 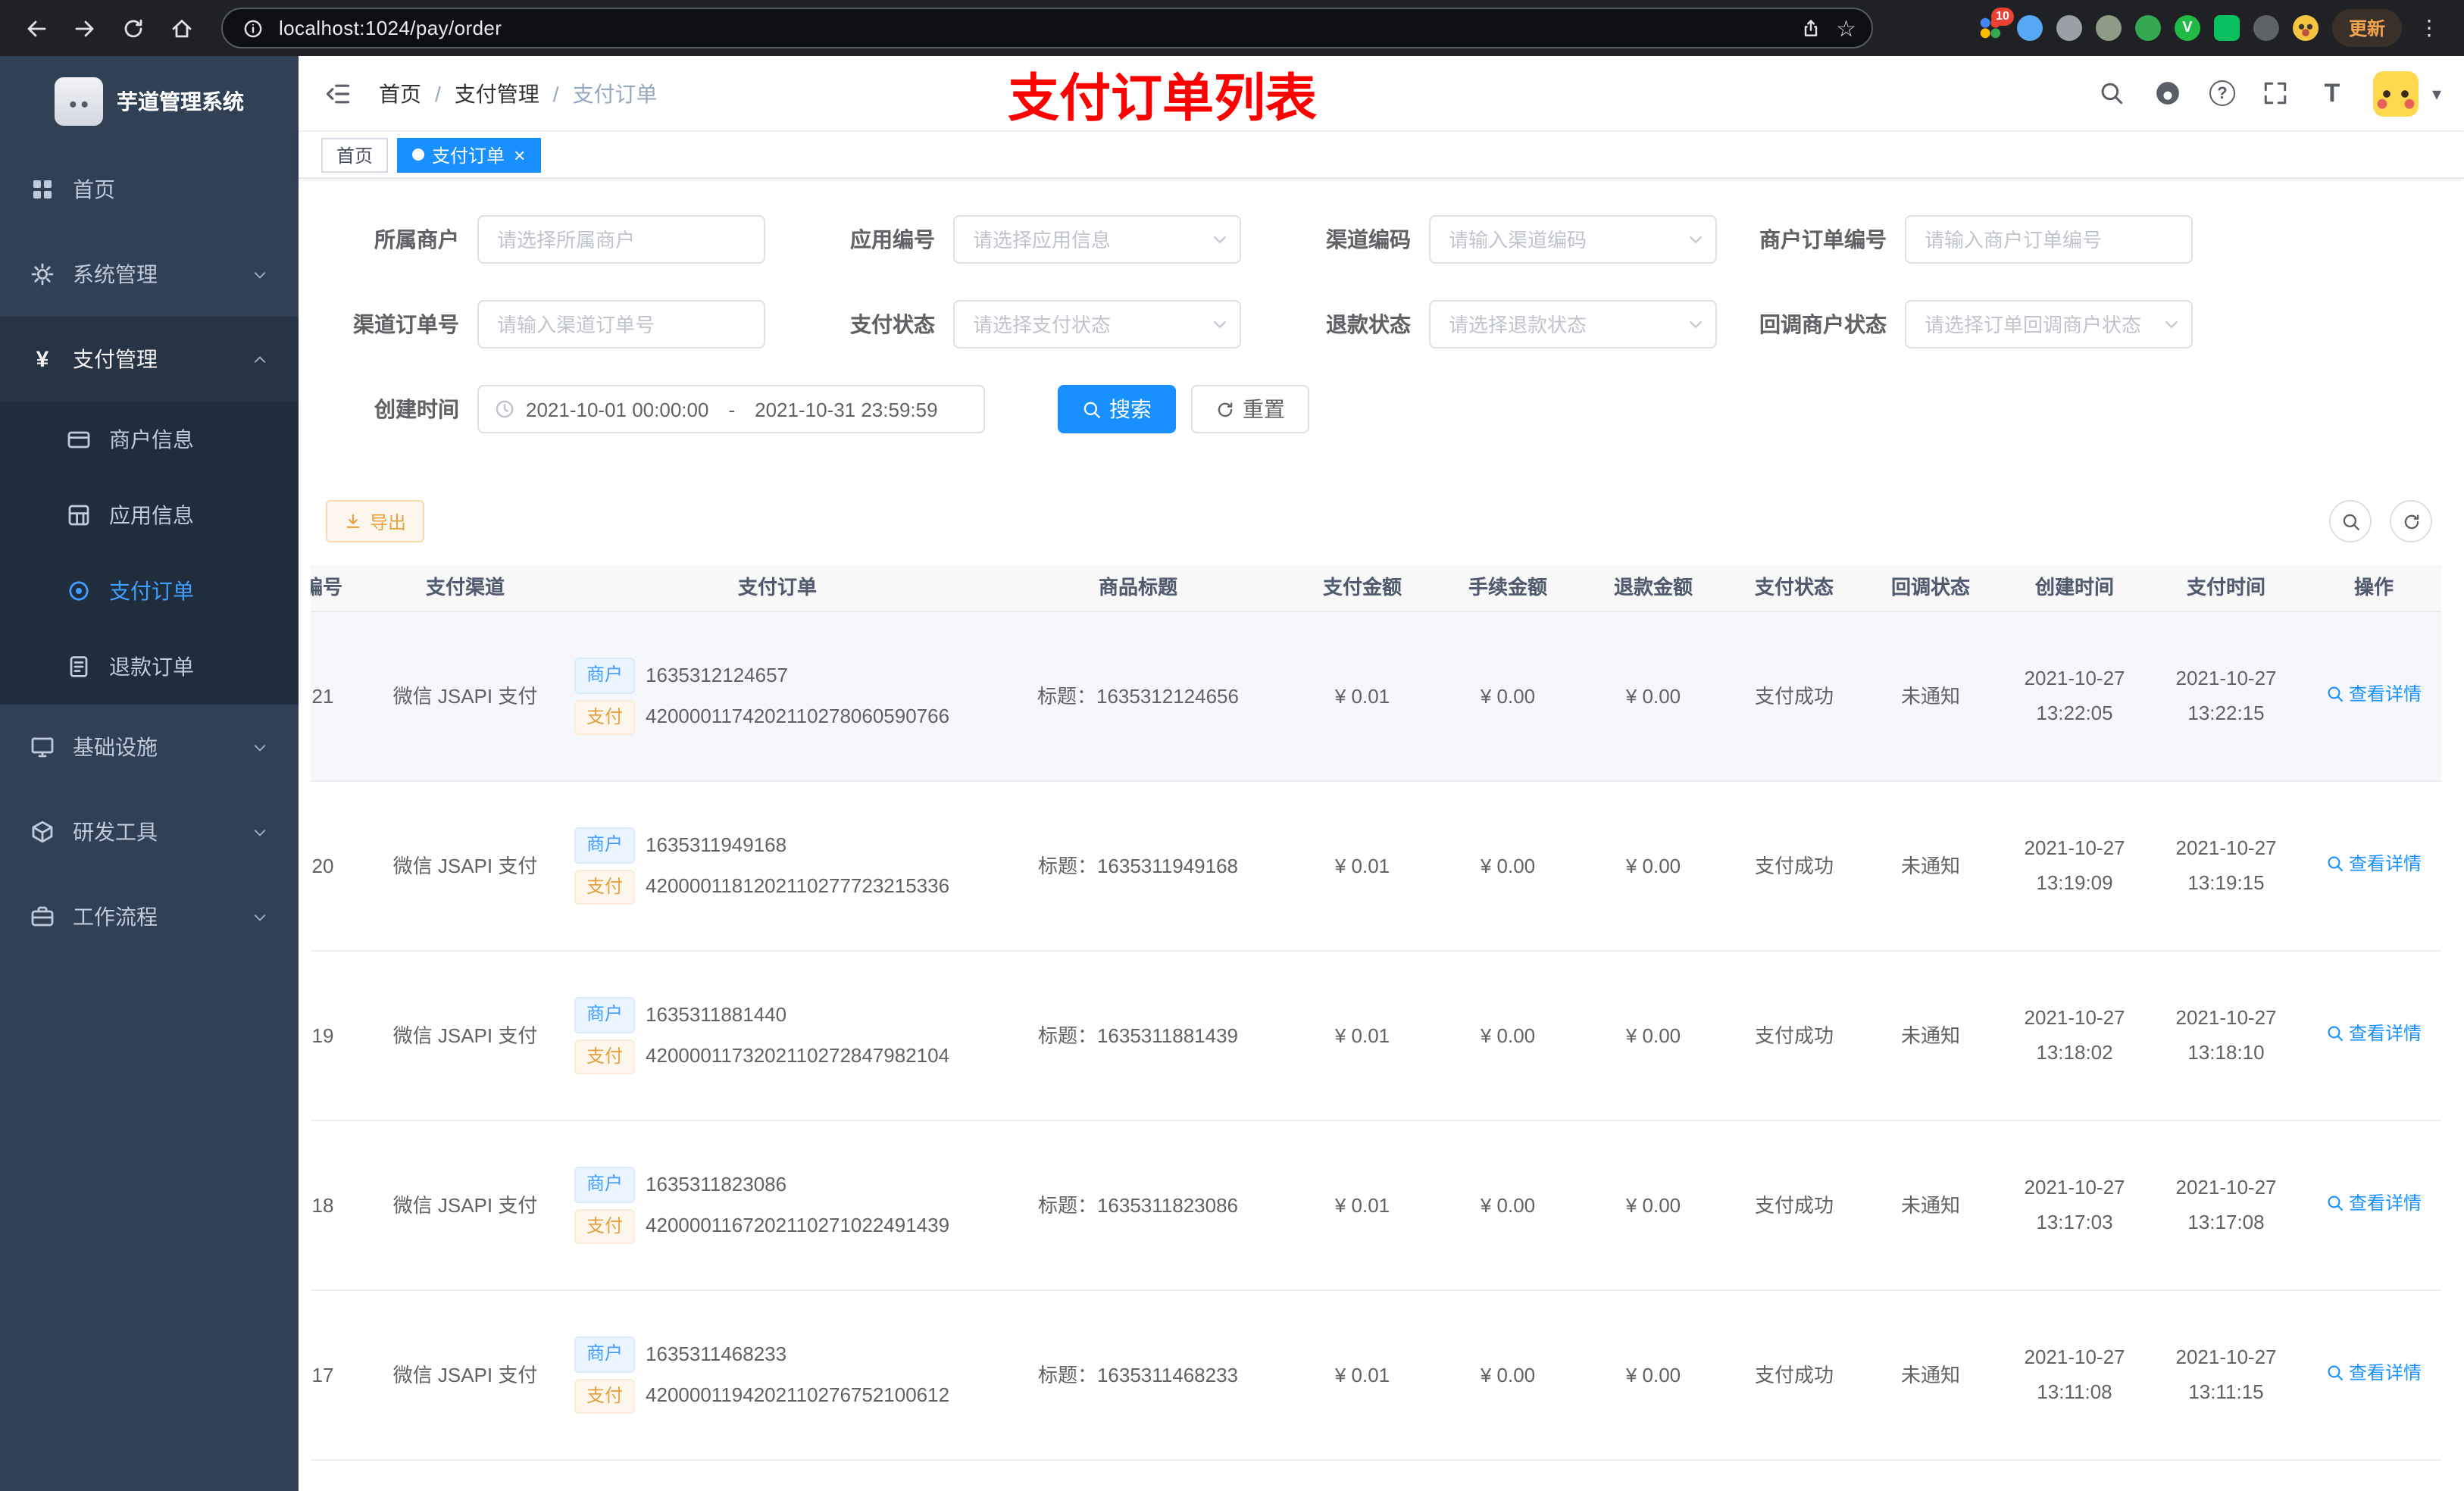 I want to click on url-text: localhost:1024/pay/order, so click(x=390, y=28).